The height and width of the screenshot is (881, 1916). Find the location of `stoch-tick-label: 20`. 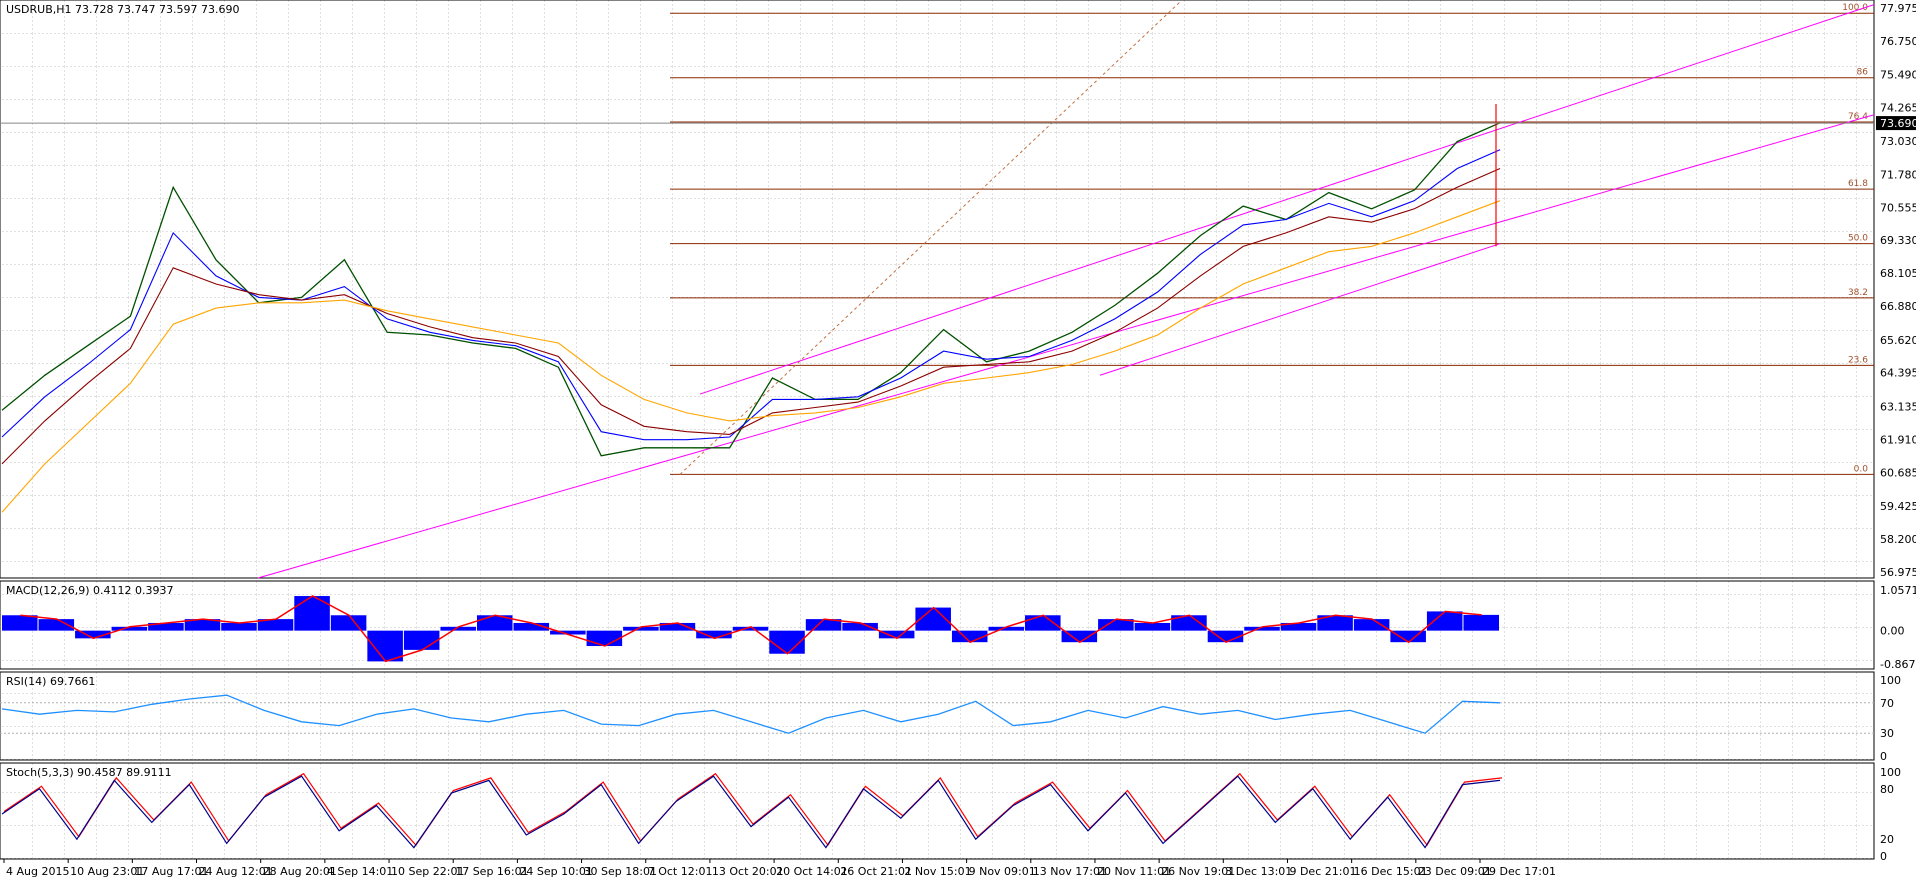

stoch-tick-label: 20 is located at coordinates (1887, 839).